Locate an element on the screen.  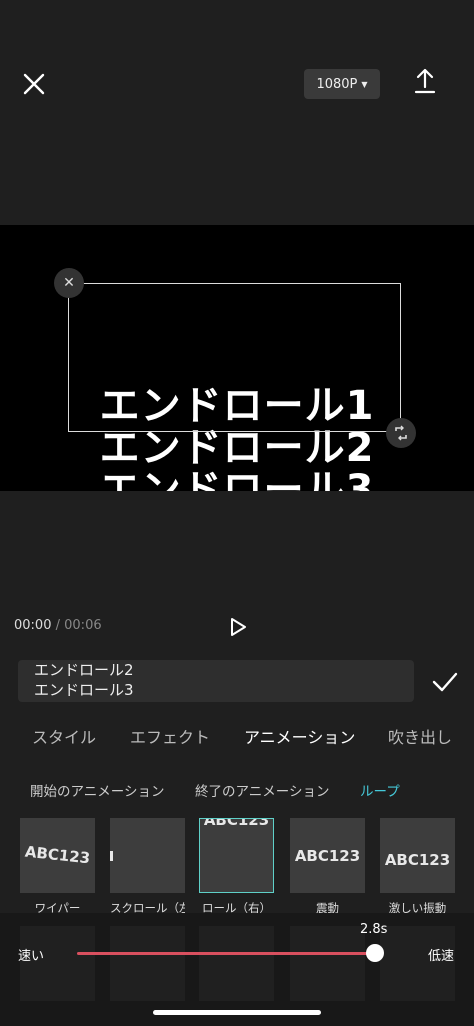
animation-tile-wiper: ABC123 is located at coordinates (57, 855).